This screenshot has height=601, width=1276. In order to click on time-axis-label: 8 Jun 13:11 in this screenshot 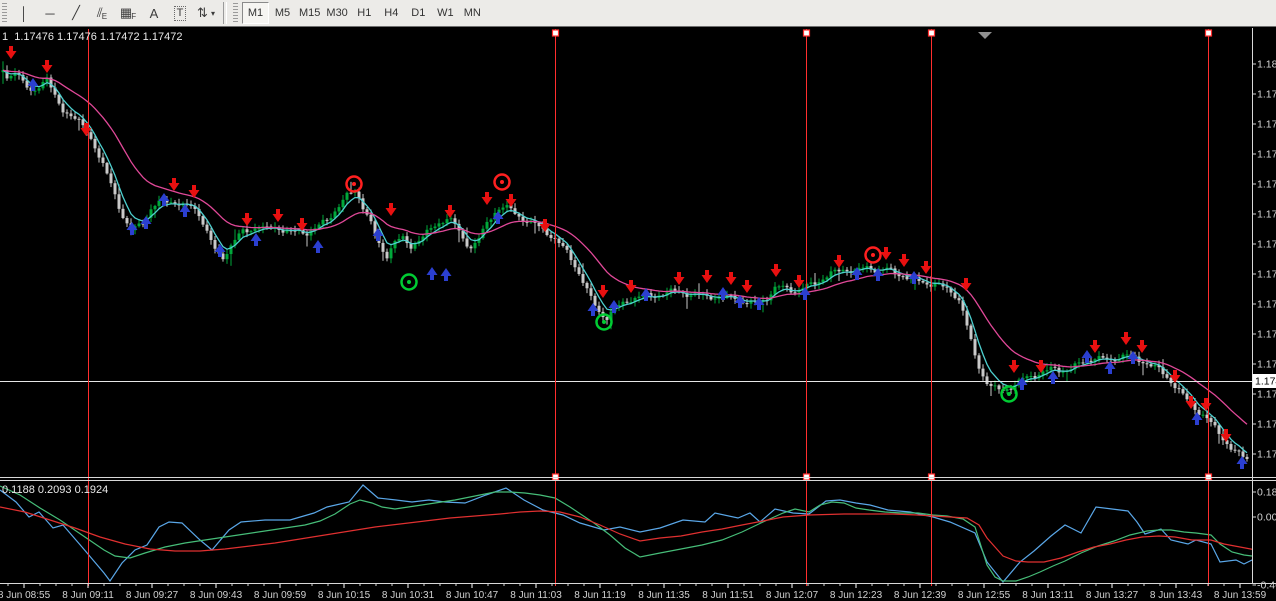, I will do `click(1048, 595)`.